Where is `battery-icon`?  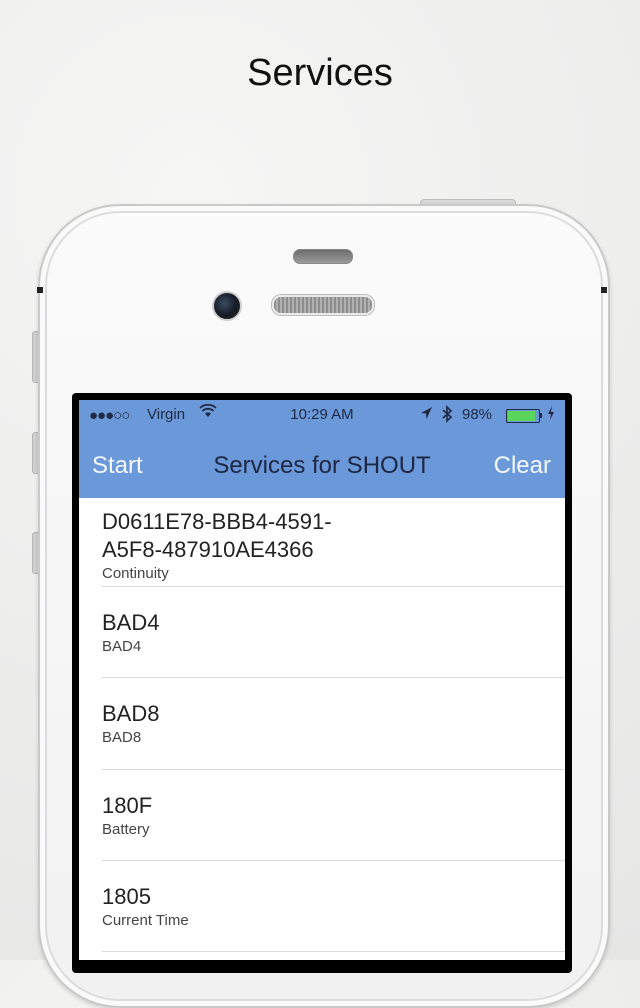
battery-icon is located at coordinates (523, 416).